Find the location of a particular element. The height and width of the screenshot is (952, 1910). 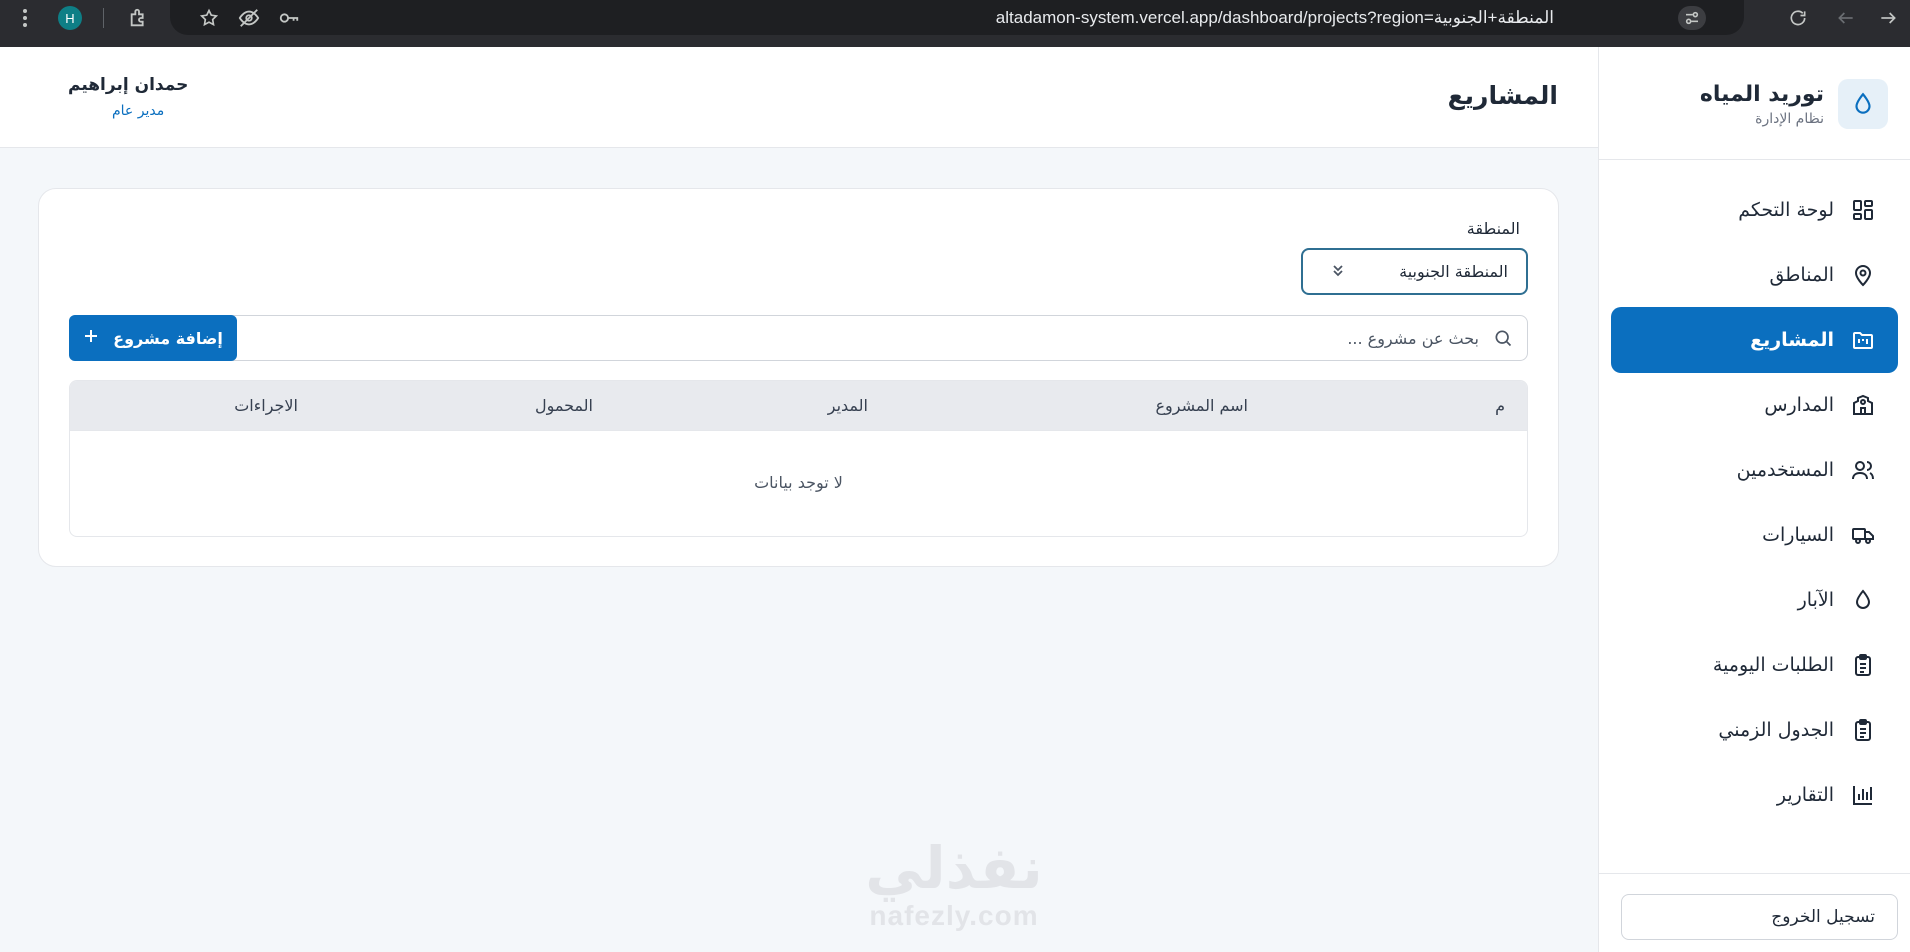

clipboard-list-icon is located at coordinates (1863, 730).